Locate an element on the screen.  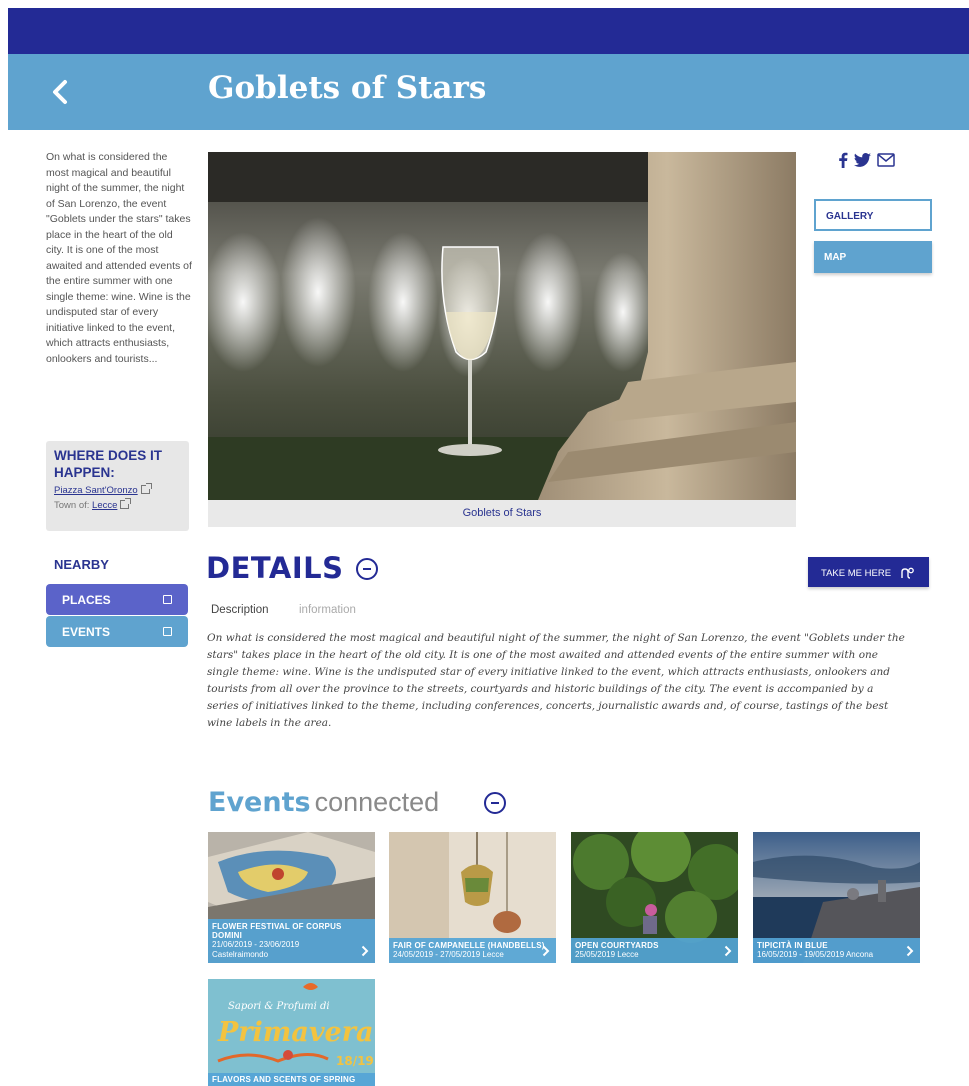
town-label: Town of: is located at coordinates (72, 505).